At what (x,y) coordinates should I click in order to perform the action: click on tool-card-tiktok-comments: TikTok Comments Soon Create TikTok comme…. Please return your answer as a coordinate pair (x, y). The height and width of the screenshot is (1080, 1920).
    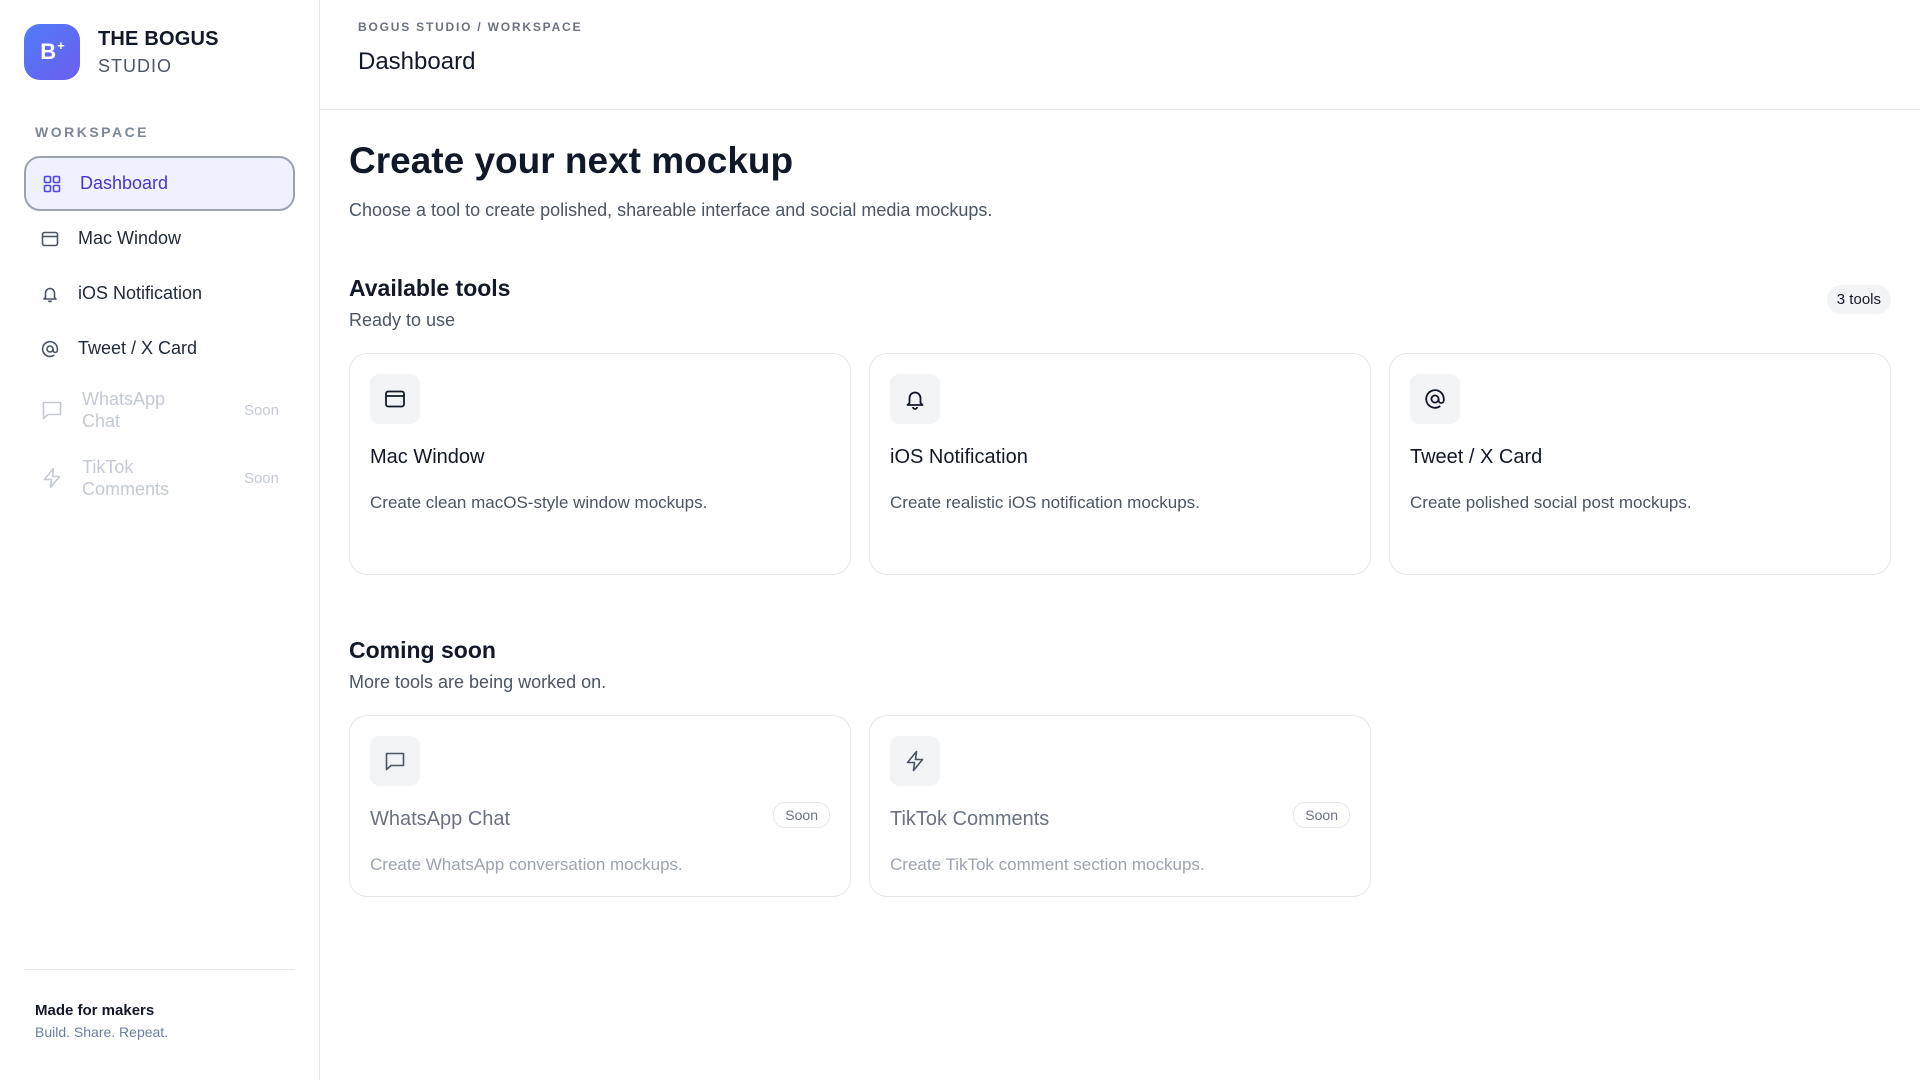
    Looking at the image, I should click on (1120, 806).